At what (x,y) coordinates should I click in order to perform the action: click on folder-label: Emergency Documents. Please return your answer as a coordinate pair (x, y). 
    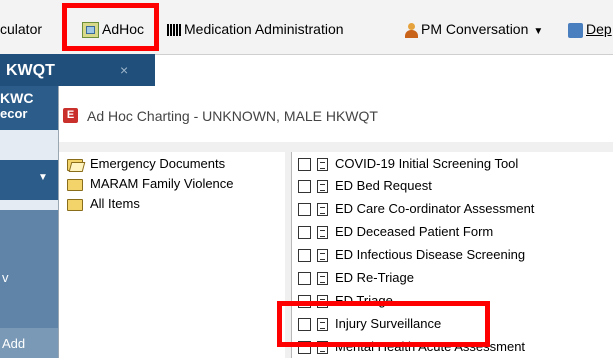
    Looking at the image, I should click on (158, 163).